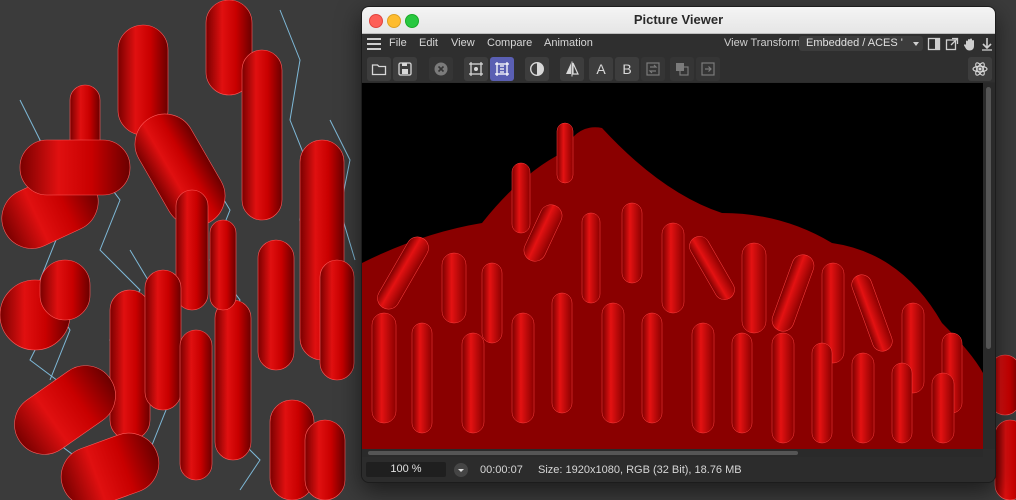  What do you see at coordinates (501, 470) in the screenshot?
I see `timecode: 00:00:07` at bounding box center [501, 470].